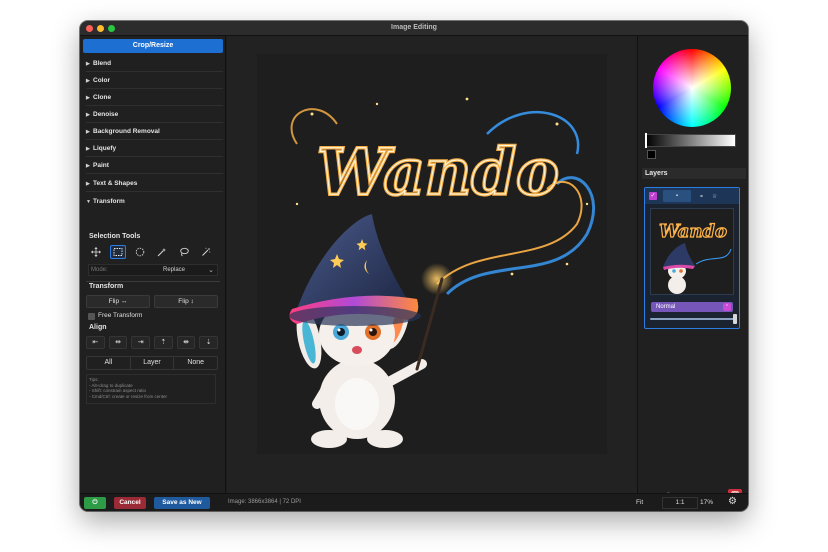 This screenshot has width=828, height=552. Describe the element at coordinates (102, 97) in the screenshot. I see `section-label: Clone` at that location.